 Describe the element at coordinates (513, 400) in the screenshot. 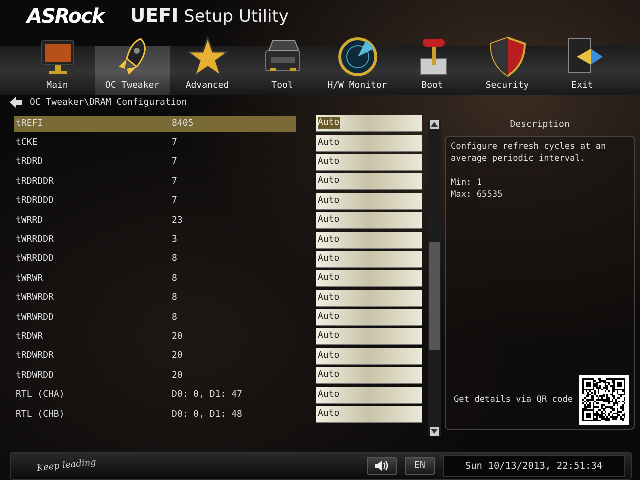

I see `qr-caption: Get details via QR code` at that location.